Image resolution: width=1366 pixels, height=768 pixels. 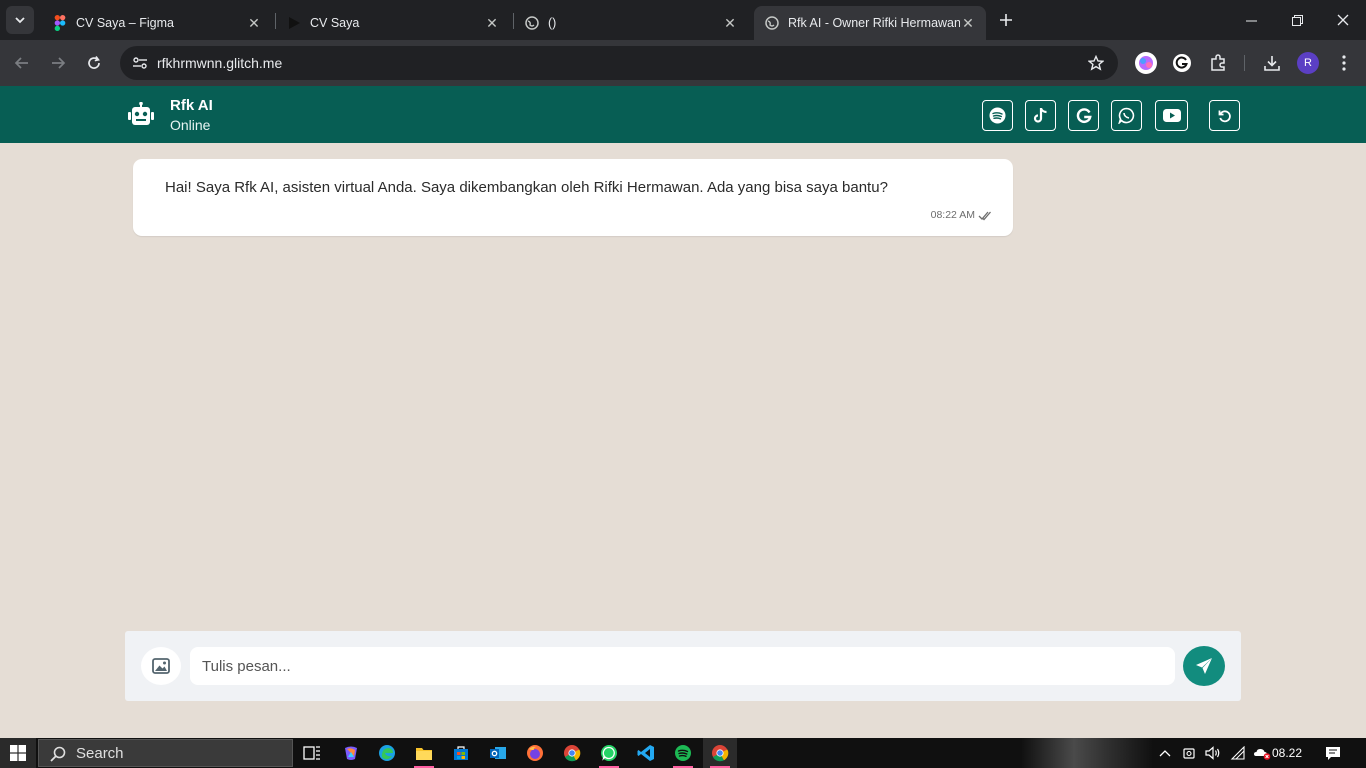 I want to click on windows-taskbar: Search 08.22, so click(x=683, y=753).